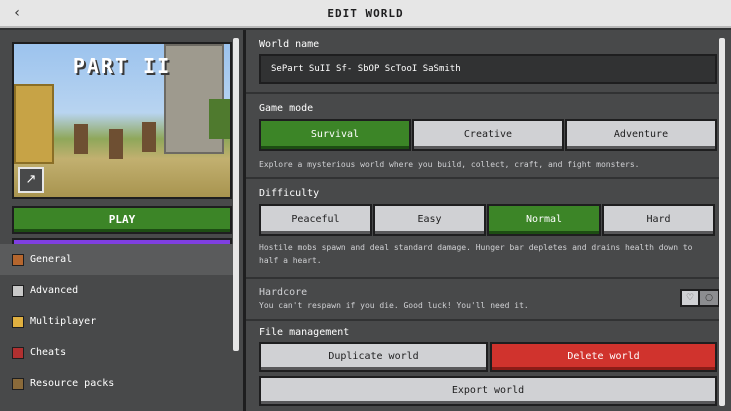 The height and width of the screenshot is (411, 731). I want to click on thumbnail-tree, so click(219, 119).